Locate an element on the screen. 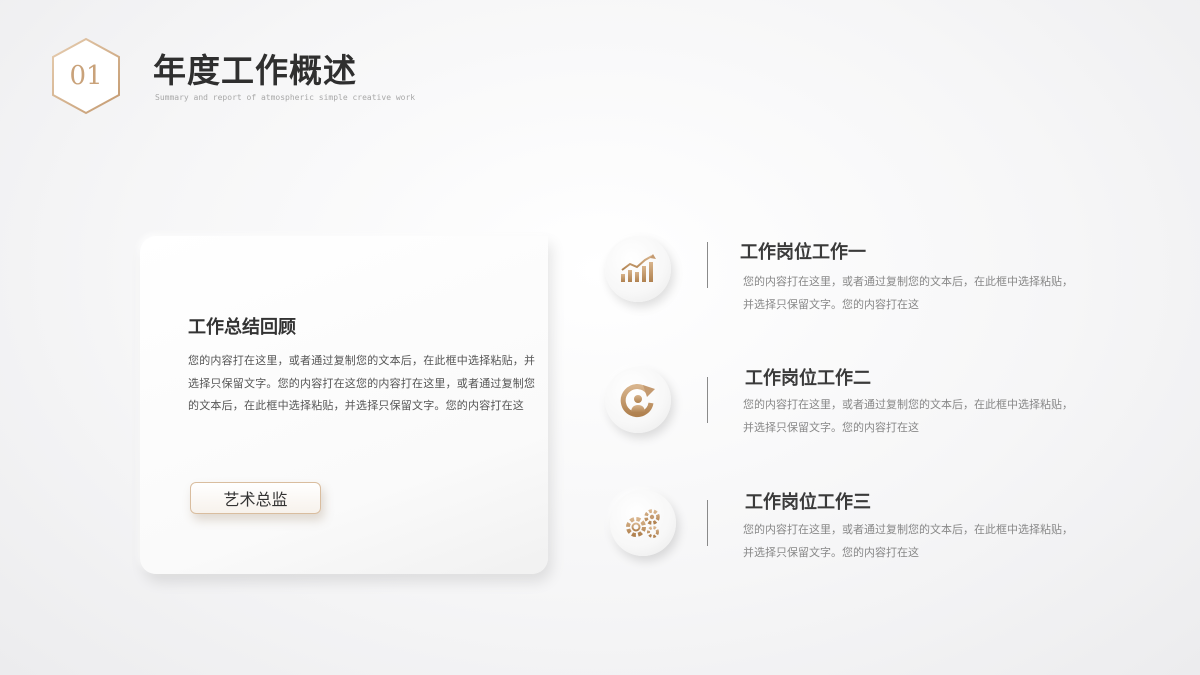 This screenshot has height=675, width=1200. gears-icon is located at coordinates (643, 523).